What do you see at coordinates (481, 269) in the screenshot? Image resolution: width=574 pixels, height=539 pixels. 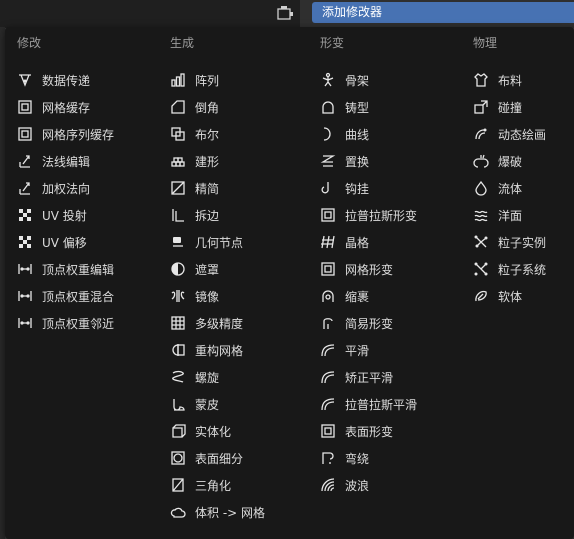 I see `particle-system-icon` at bounding box center [481, 269].